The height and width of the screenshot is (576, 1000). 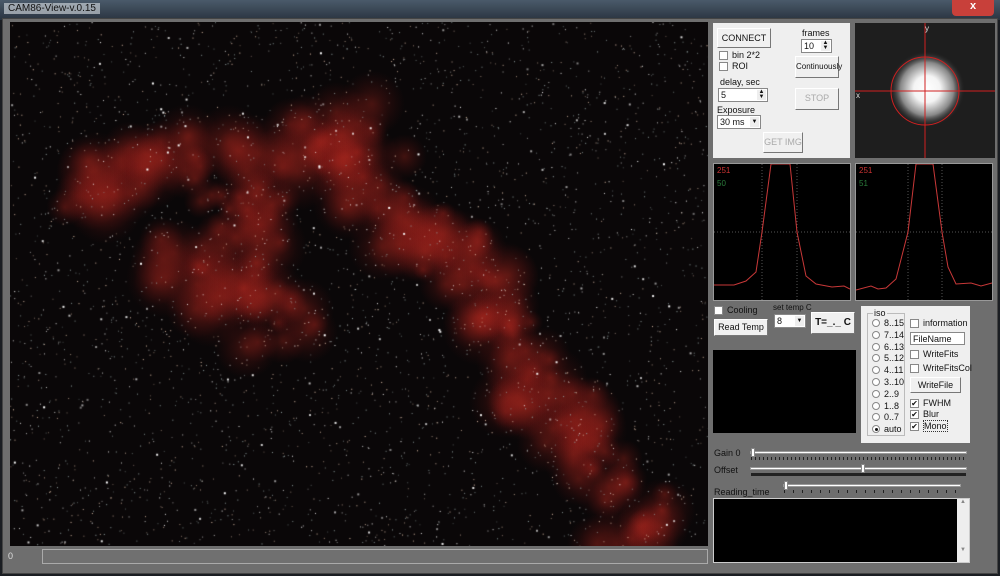 What do you see at coordinates (790, 321) in the screenshot?
I see `set-temp-select: 8 ▼` at bounding box center [790, 321].